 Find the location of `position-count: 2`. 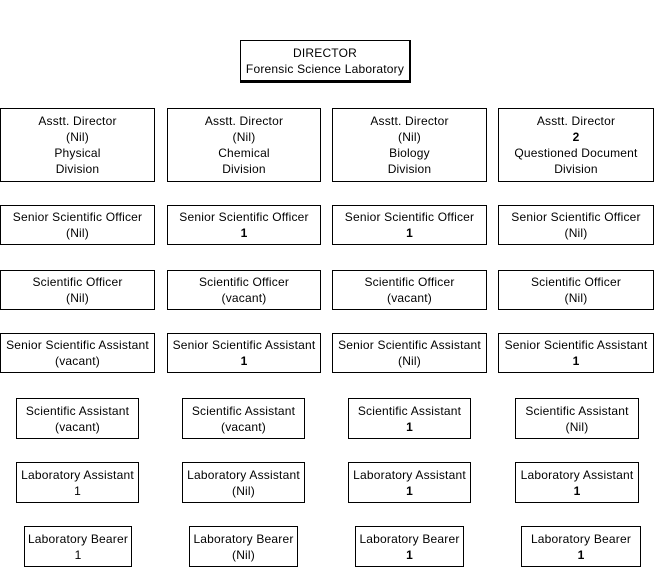

position-count: 2 is located at coordinates (576, 137).